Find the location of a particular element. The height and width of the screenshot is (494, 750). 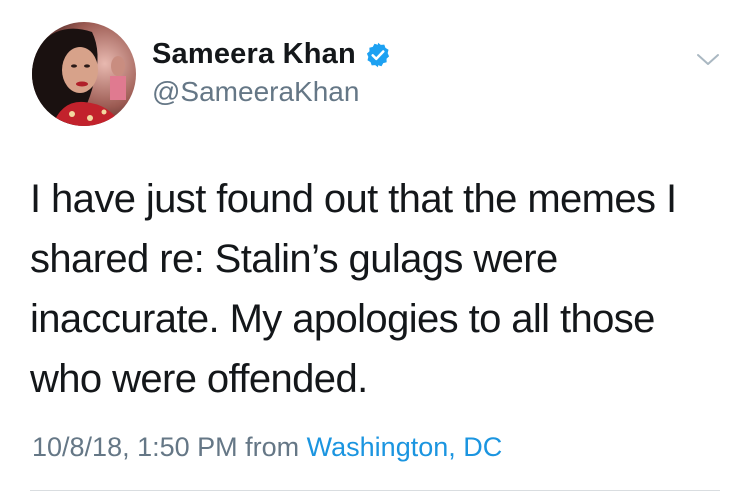

display-name: Sameera Khan is located at coordinates (254, 54).